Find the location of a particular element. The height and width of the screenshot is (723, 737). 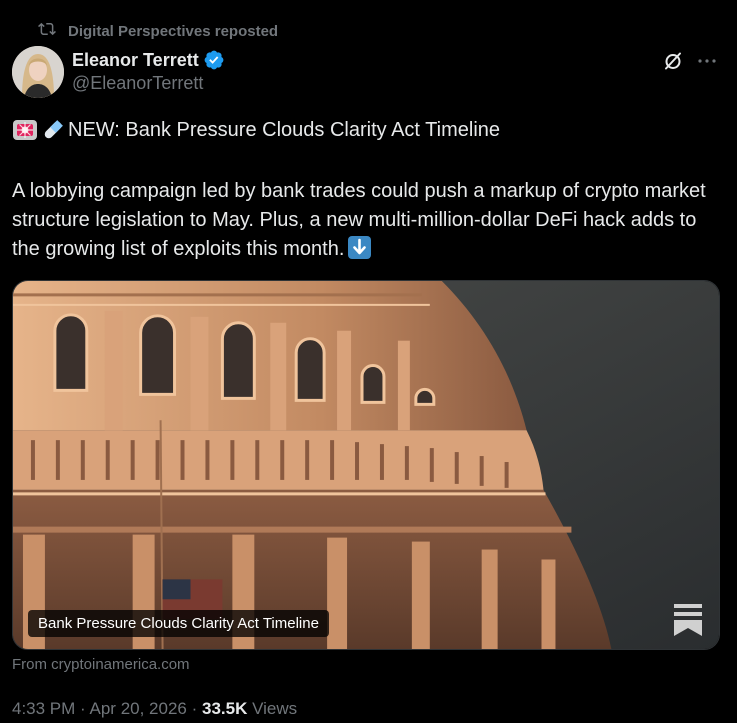

avatar is located at coordinates (38, 72).